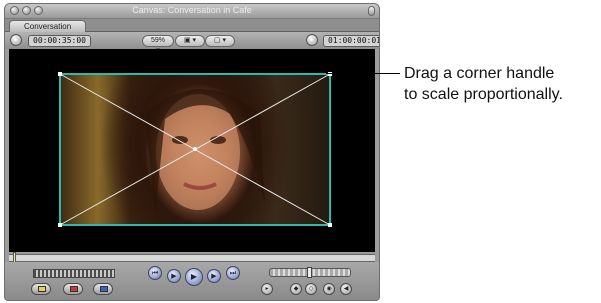 This screenshot has width=601, height=303. What do you see at coordinates (192, 25) in the screenshot?
I see `tab-row: Conversation` at bounding box center [192, 25].